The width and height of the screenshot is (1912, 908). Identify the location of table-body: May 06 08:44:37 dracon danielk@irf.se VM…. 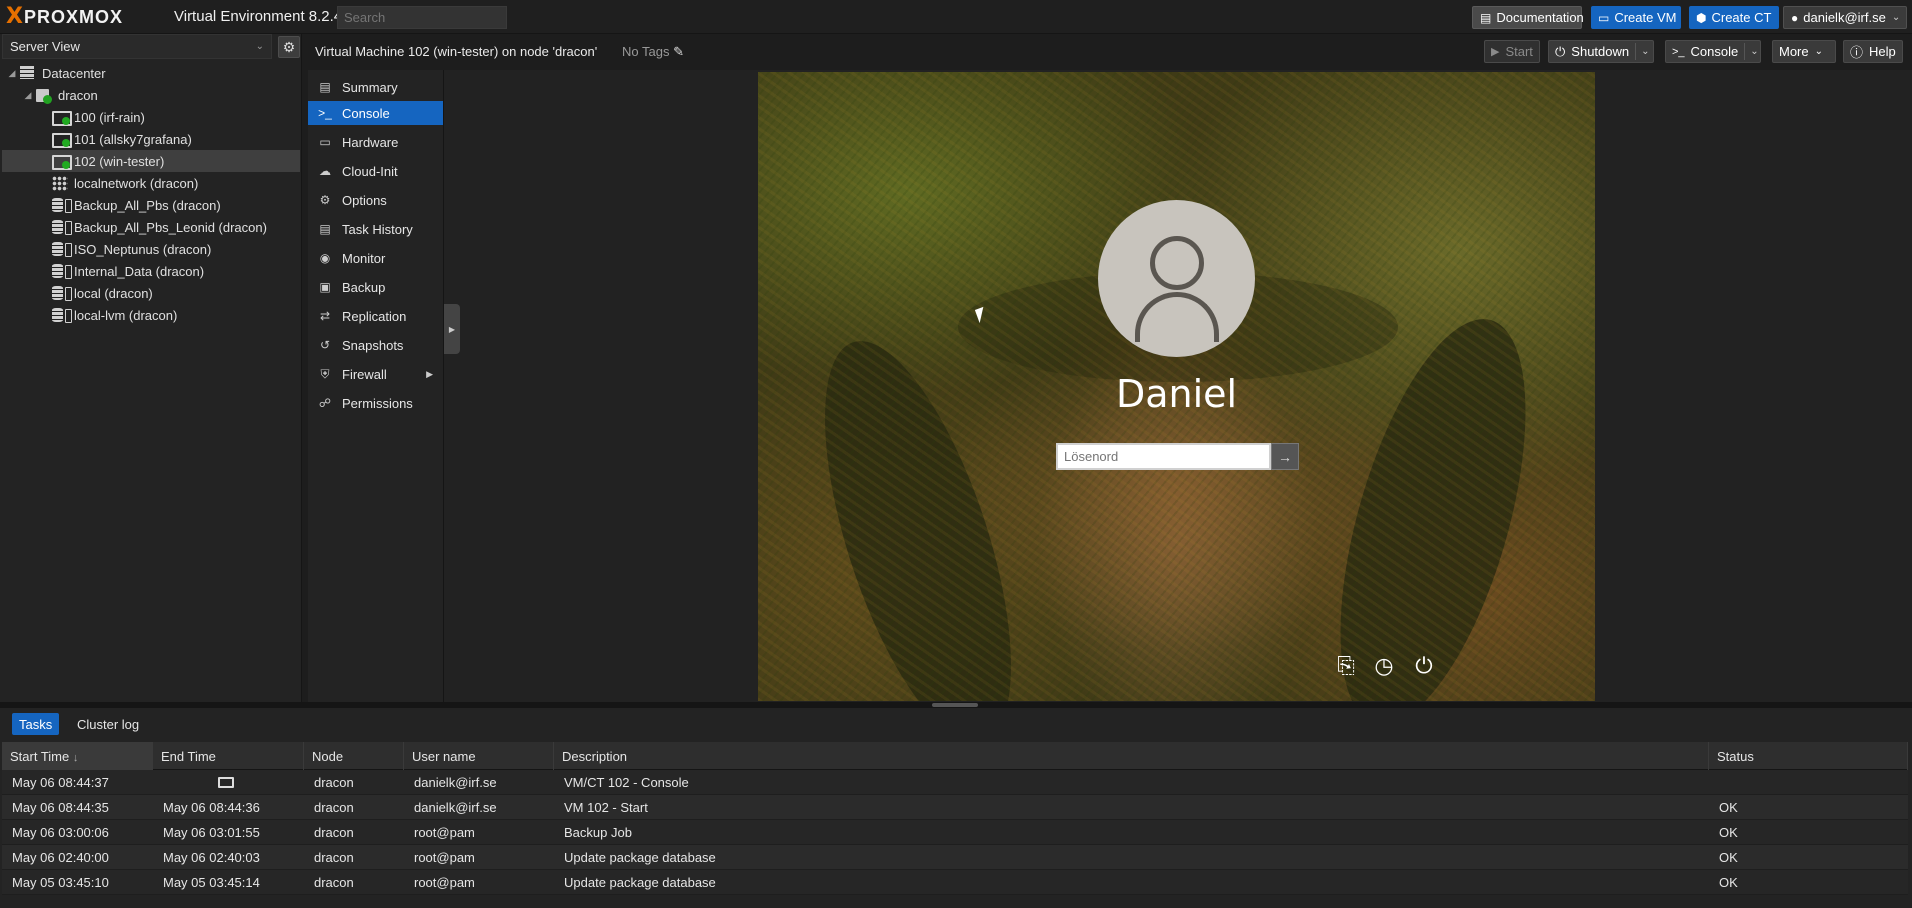
(955, 832).